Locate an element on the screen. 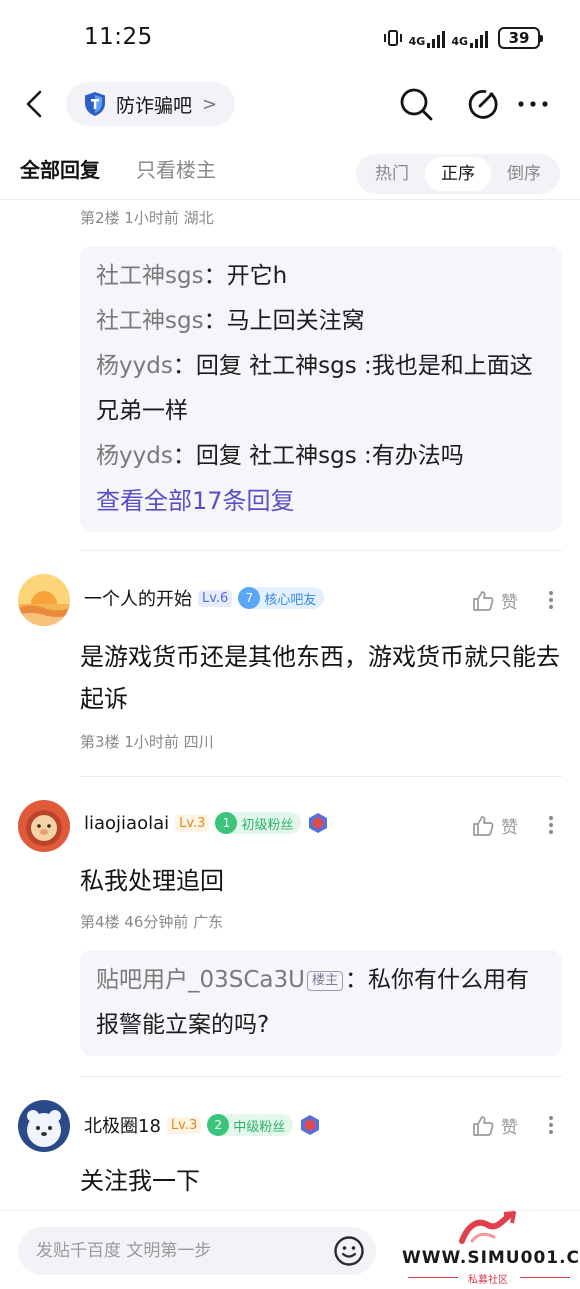 This screenshot has height=1289, width=580. comment-input: 发贴千百度 文明第一步 is located at coordinates (197, 1251).